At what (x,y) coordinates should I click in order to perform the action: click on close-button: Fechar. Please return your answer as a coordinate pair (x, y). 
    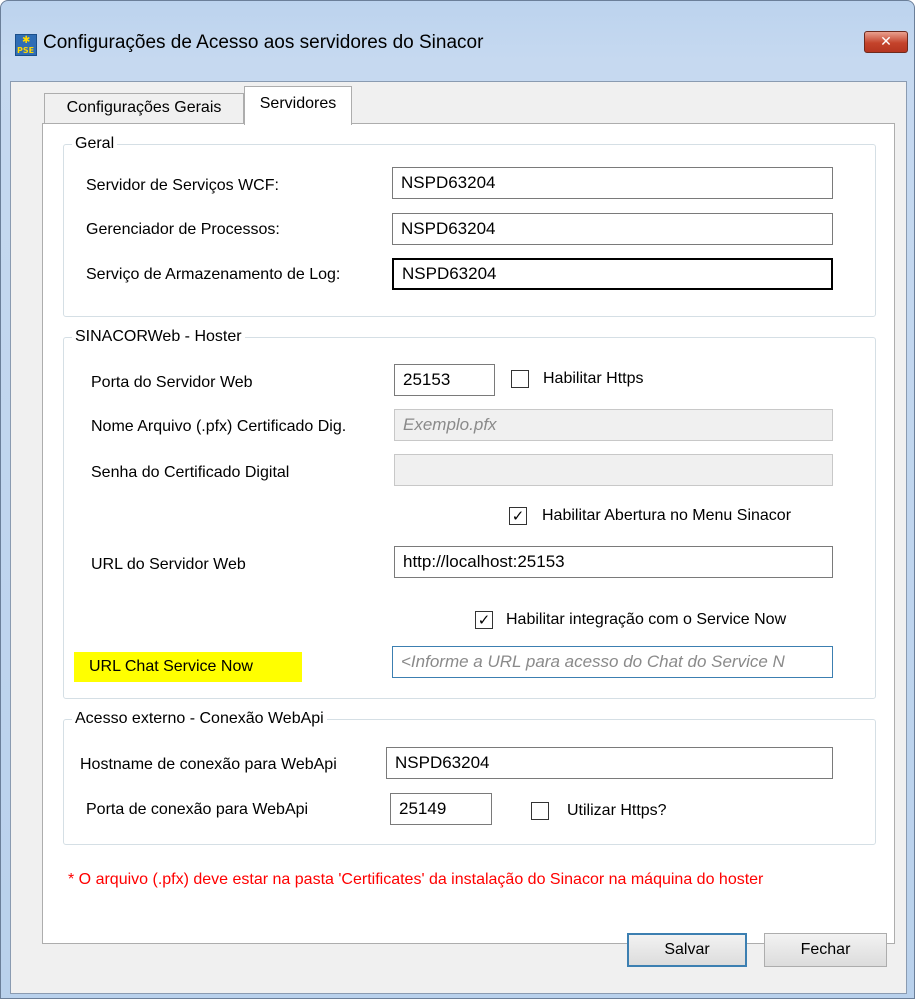
    Looking at the image, I should click on (825, 950).